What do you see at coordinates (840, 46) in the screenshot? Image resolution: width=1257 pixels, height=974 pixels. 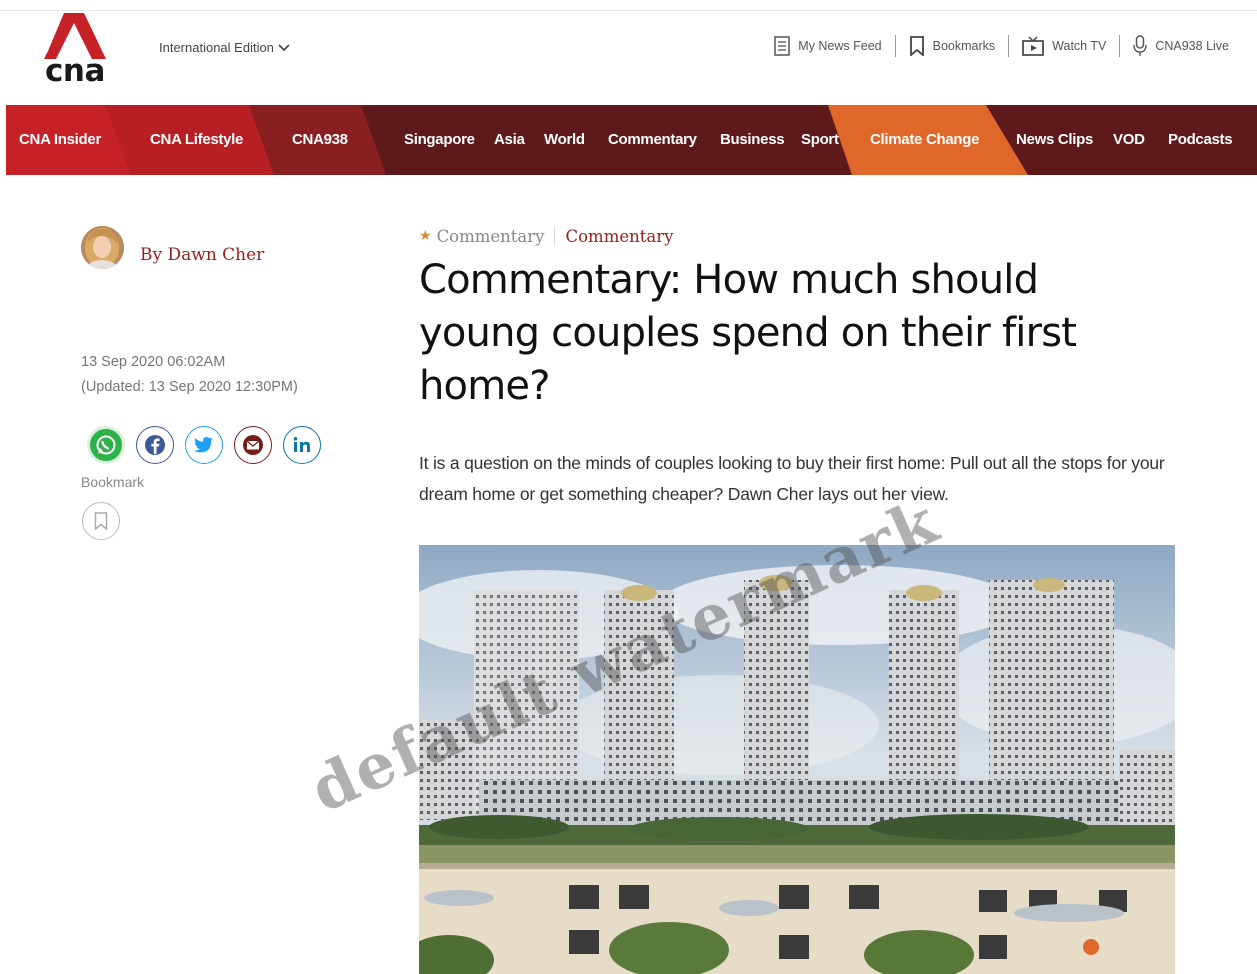 I see `util-label: My News Feed` at bounding box center [840, 46].